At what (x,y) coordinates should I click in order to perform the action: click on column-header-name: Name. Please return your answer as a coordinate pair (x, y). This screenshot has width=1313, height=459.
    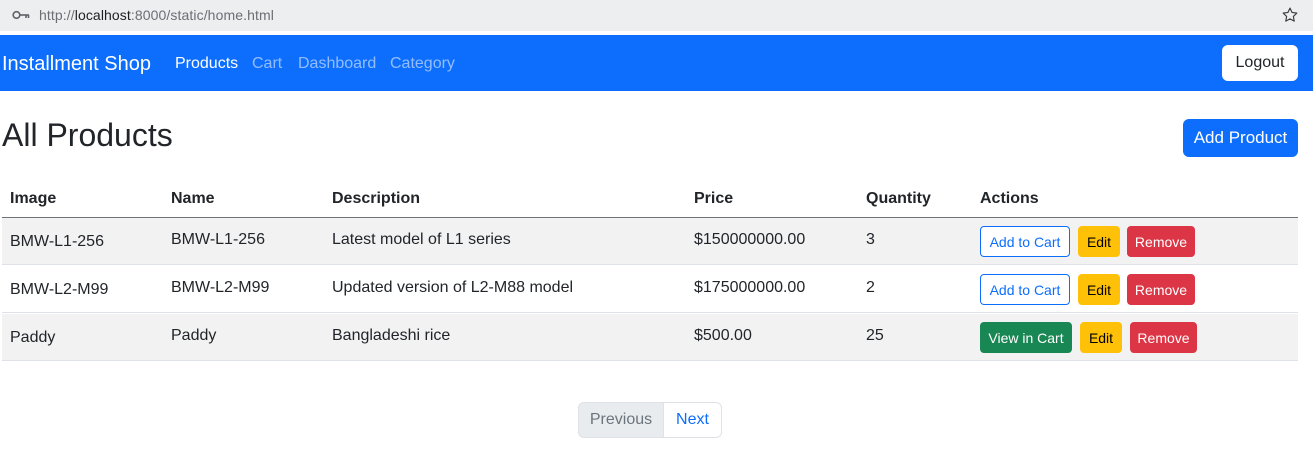
    Looking at the image, I should click on (193, 198).